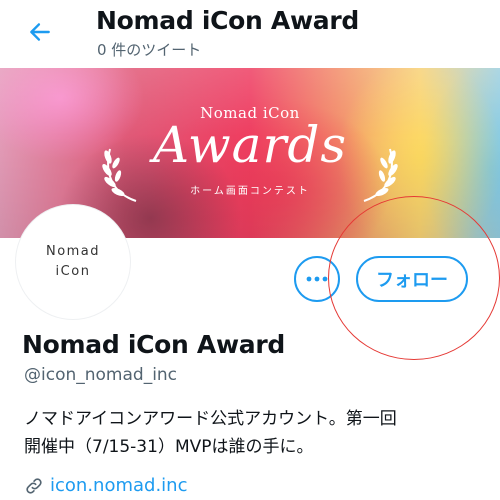 The image size is (500, 500). Describe the element at coordinates (118, 485) in the screenshot. I see `website-link: icon.nomad.inc` at that location.